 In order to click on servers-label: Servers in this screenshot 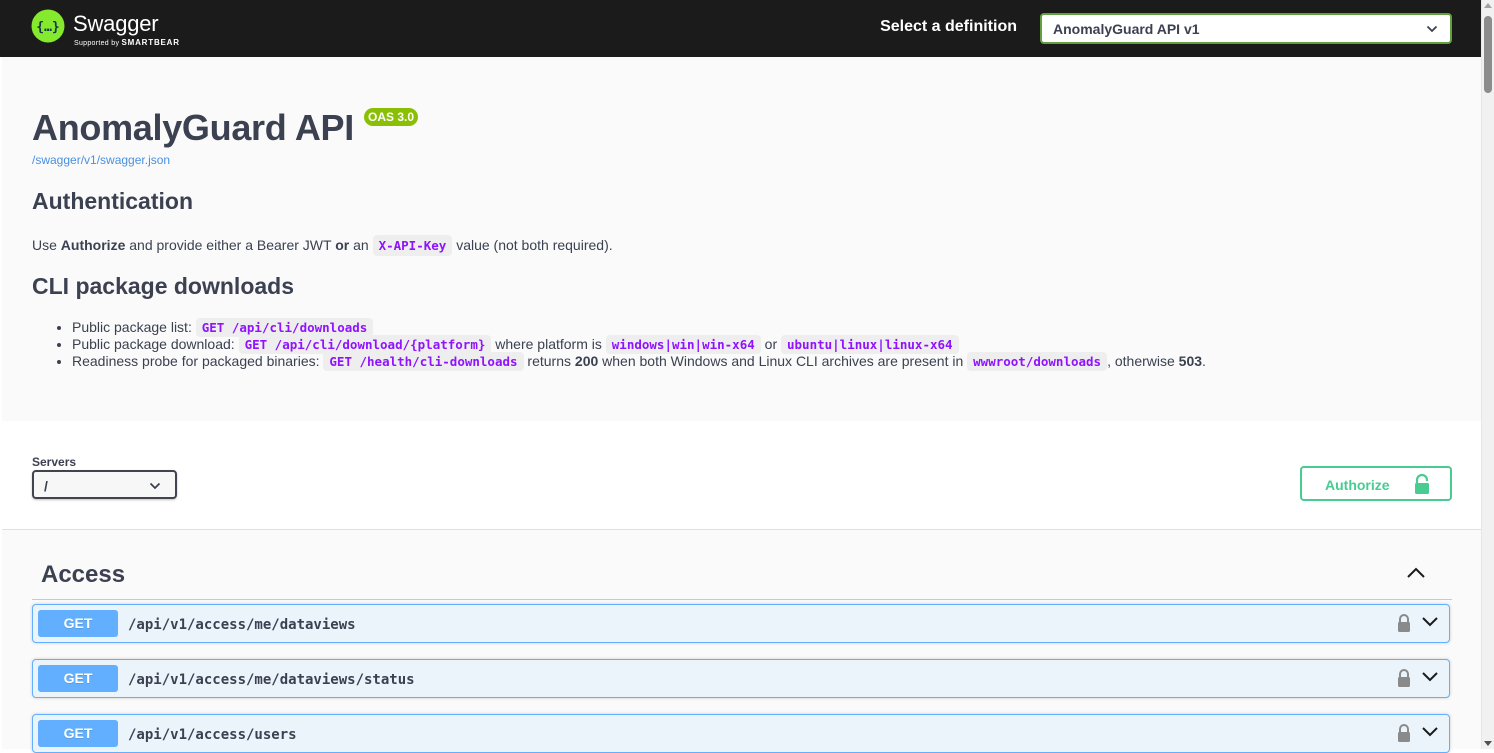, I will do `click(54, 462)`.